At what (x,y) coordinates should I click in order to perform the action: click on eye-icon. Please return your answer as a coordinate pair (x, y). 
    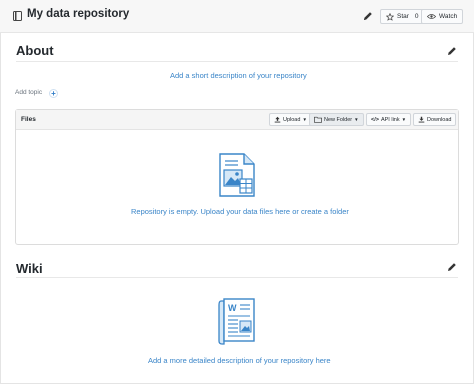
    Looking at the image, I should click on (431, 16).